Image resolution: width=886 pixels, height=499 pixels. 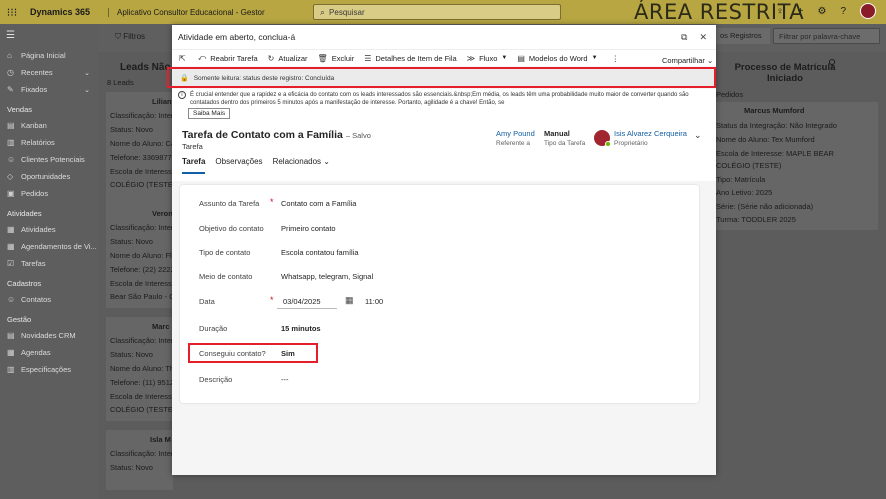 What do you see at coordinates (868, 11) in the screenshot?
I see `user-avatar` at bounding box center [868, 11].